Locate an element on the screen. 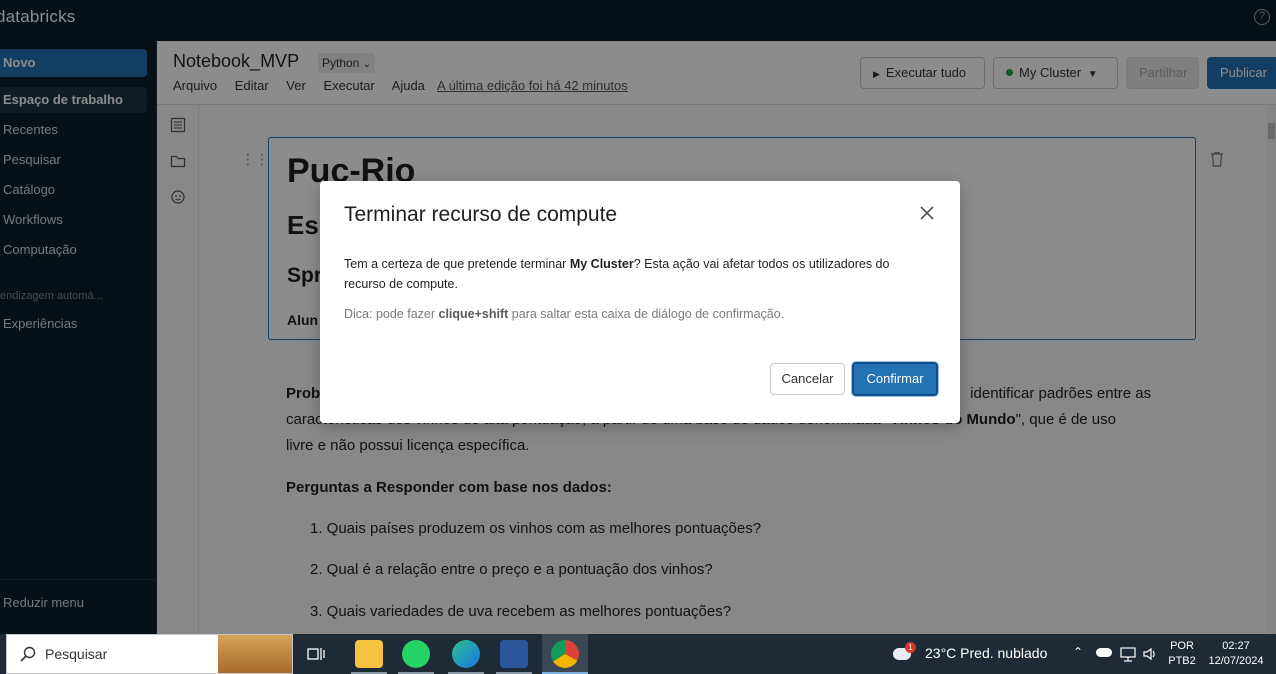  clock-time: 02:27 is located at coordinates (1236, 646).